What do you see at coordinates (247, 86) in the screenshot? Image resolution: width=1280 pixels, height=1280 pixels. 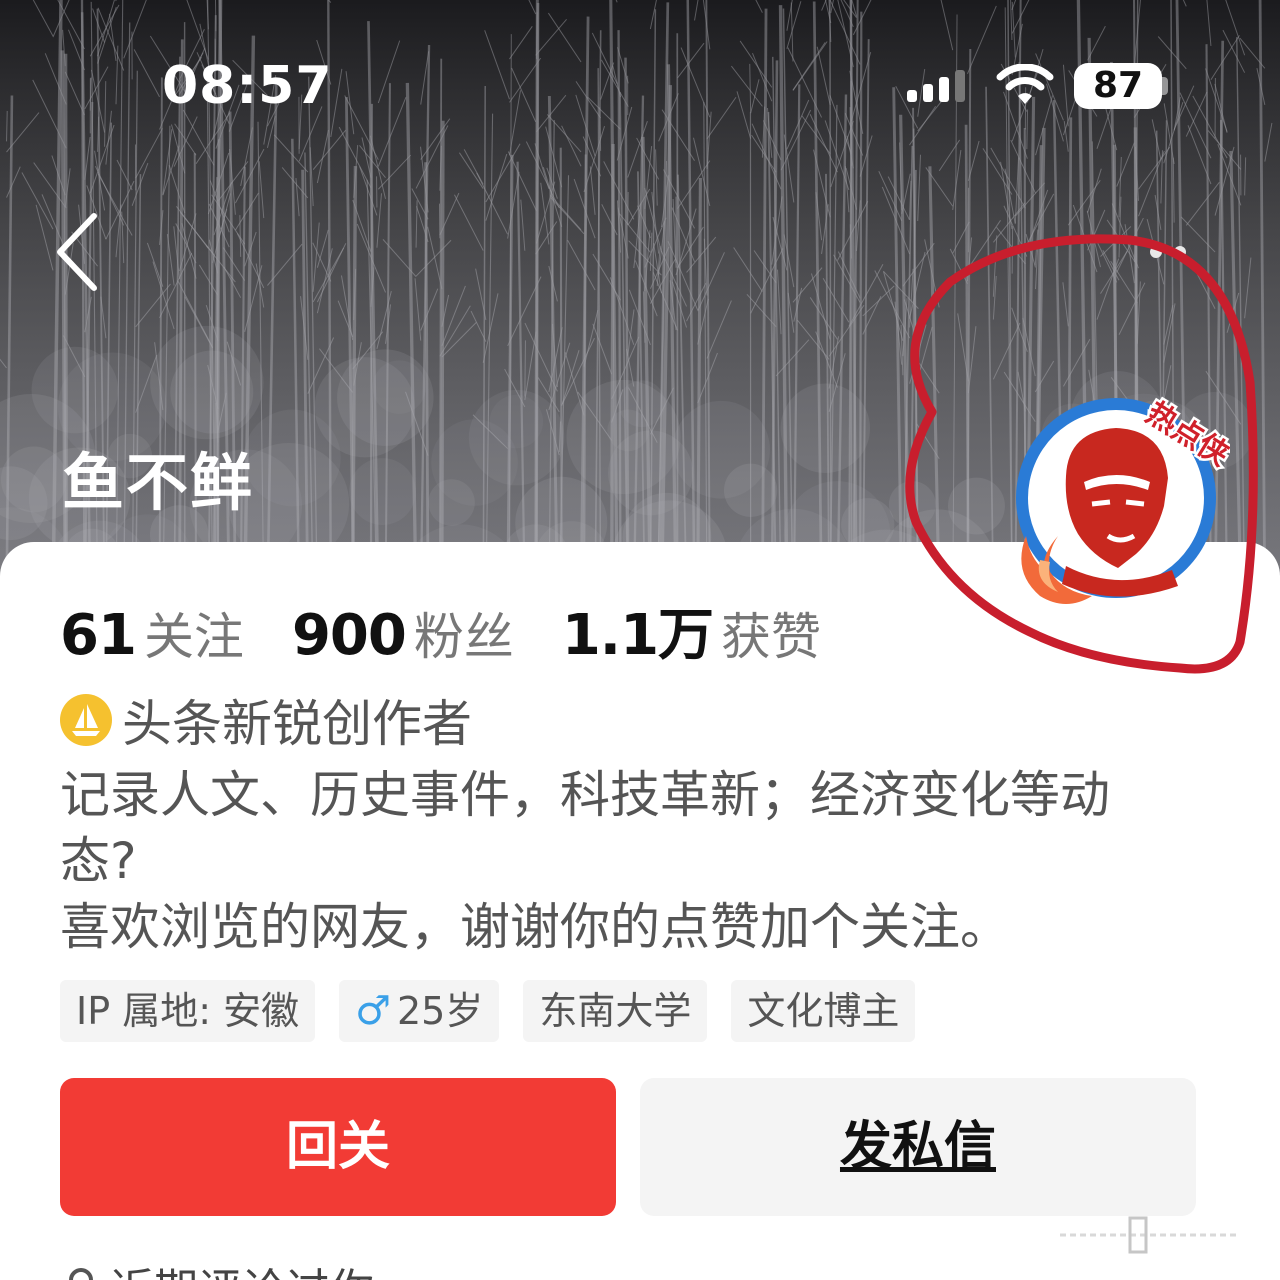 I see `status-time: 08:57` at bounding box center [247, 86].